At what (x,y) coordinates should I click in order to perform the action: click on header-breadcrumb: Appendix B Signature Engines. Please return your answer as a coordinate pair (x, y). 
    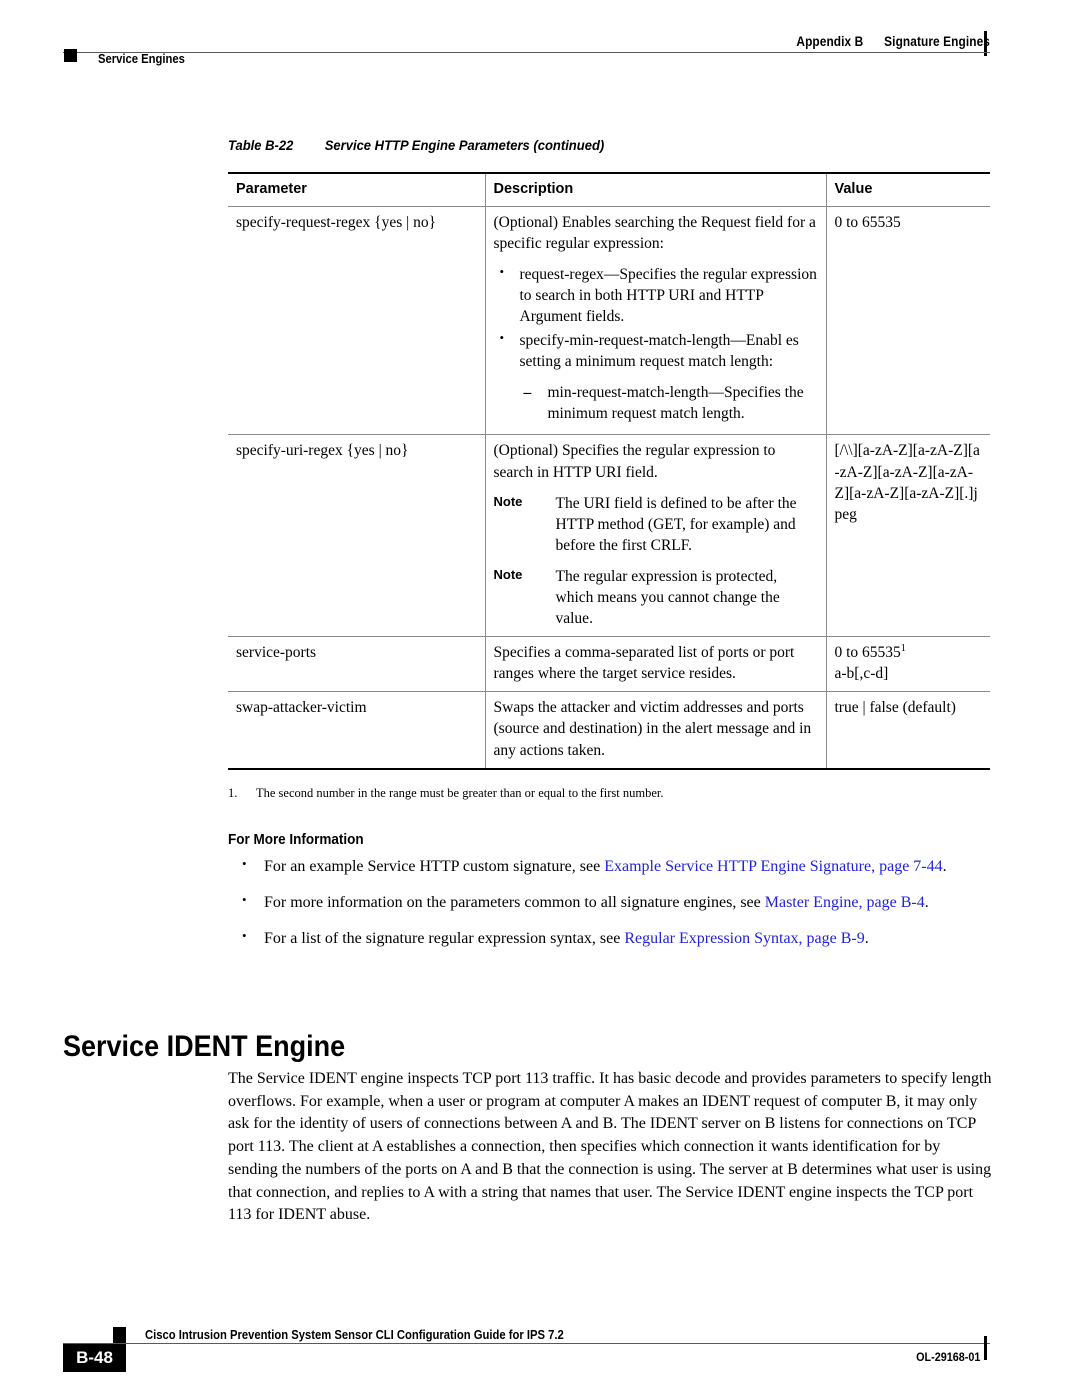
    Looking at the image, I should click on (893, 41).